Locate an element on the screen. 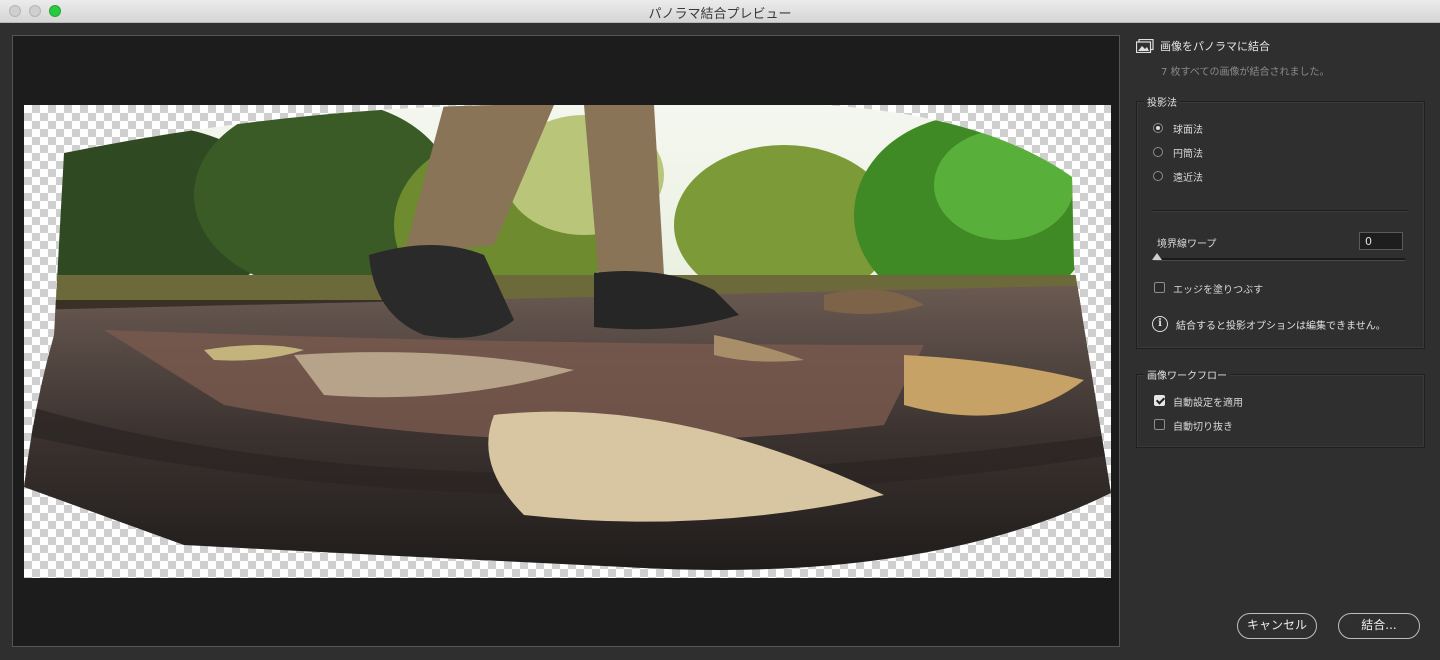  panel-title: 画像をパノラマに結合 is located at coordinates (1215, 46).